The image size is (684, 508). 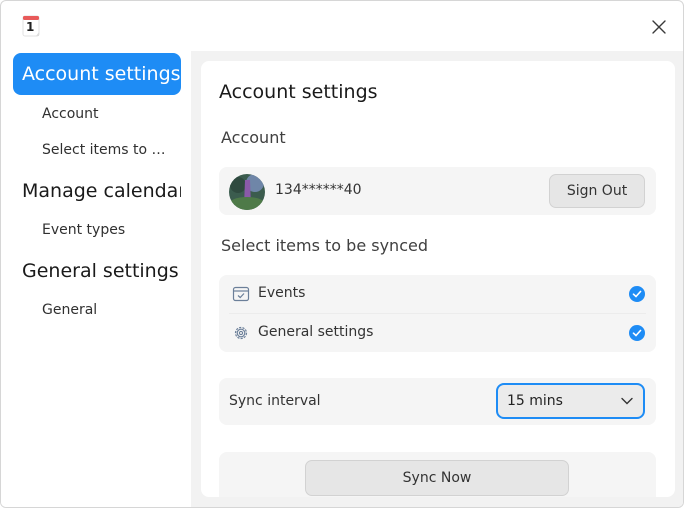 What do you see at coordinates (282, 293) in the screenshot?
I see `sync-item-label: Events` at bounding box center [282, 293].